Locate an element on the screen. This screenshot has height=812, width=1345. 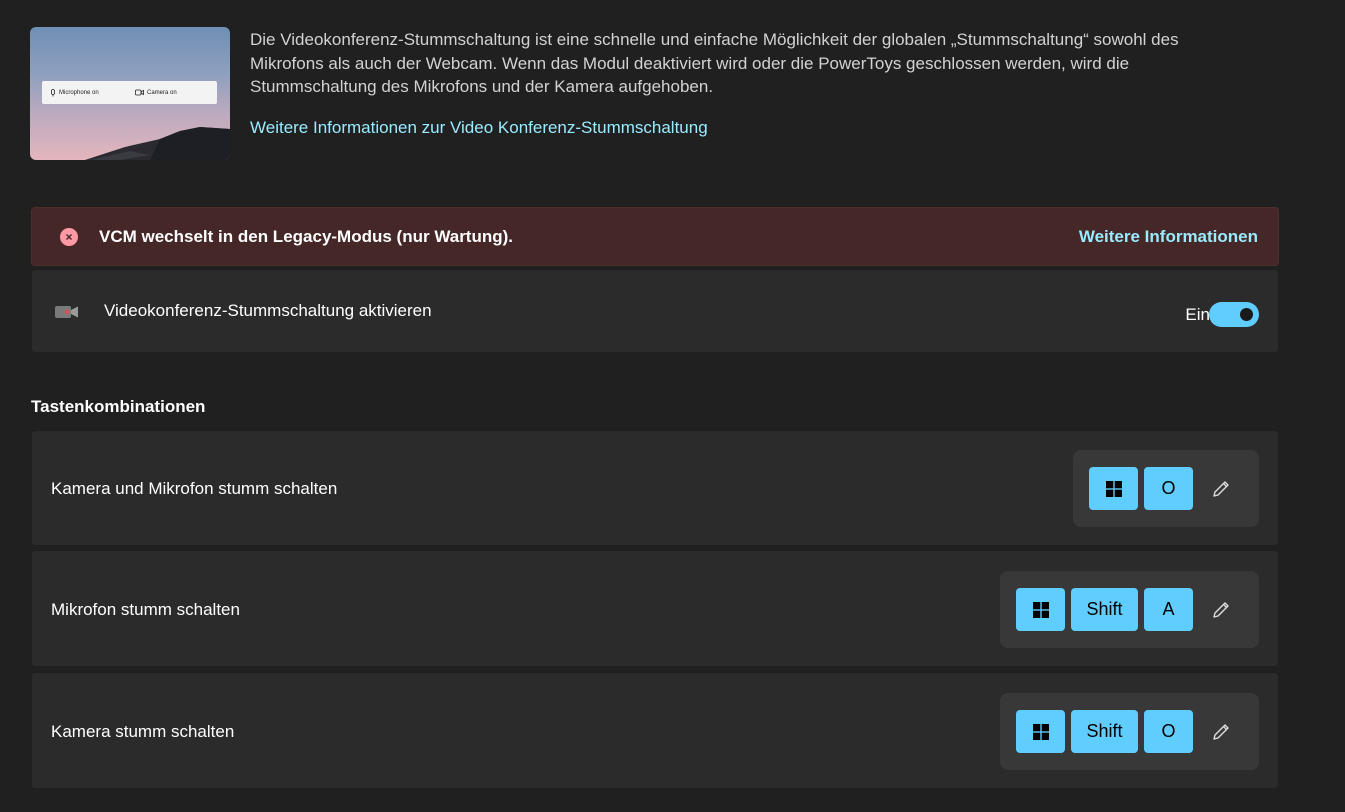
enable-toggle is located at coordinates (1234, 314).